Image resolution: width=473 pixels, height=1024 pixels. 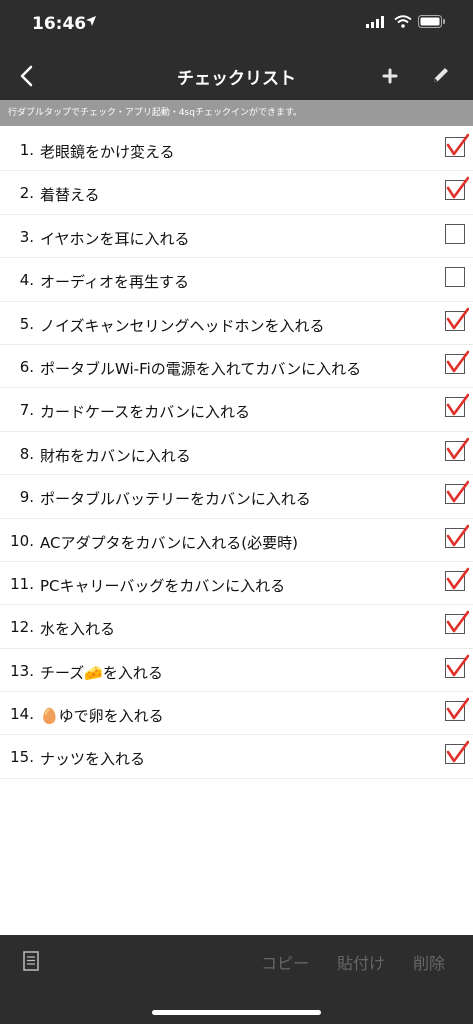 What do you see at coordinates (26, 236) in the screenshot?
I see `item-number: 3.` at bounding box center [26, 236].